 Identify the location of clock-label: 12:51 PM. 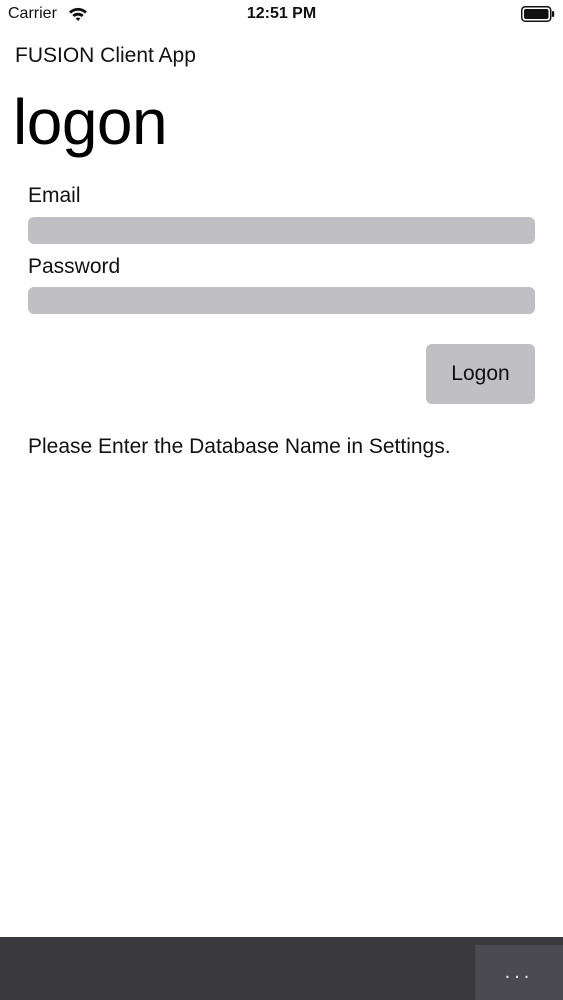
(281, 13).